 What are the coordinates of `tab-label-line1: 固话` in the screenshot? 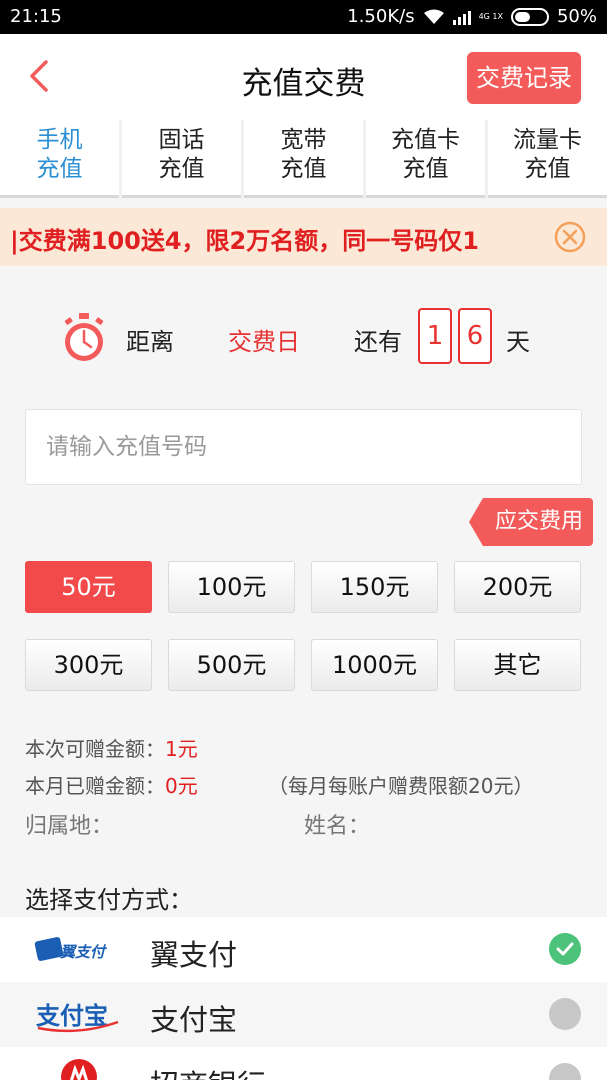 It's located at (181, 140).